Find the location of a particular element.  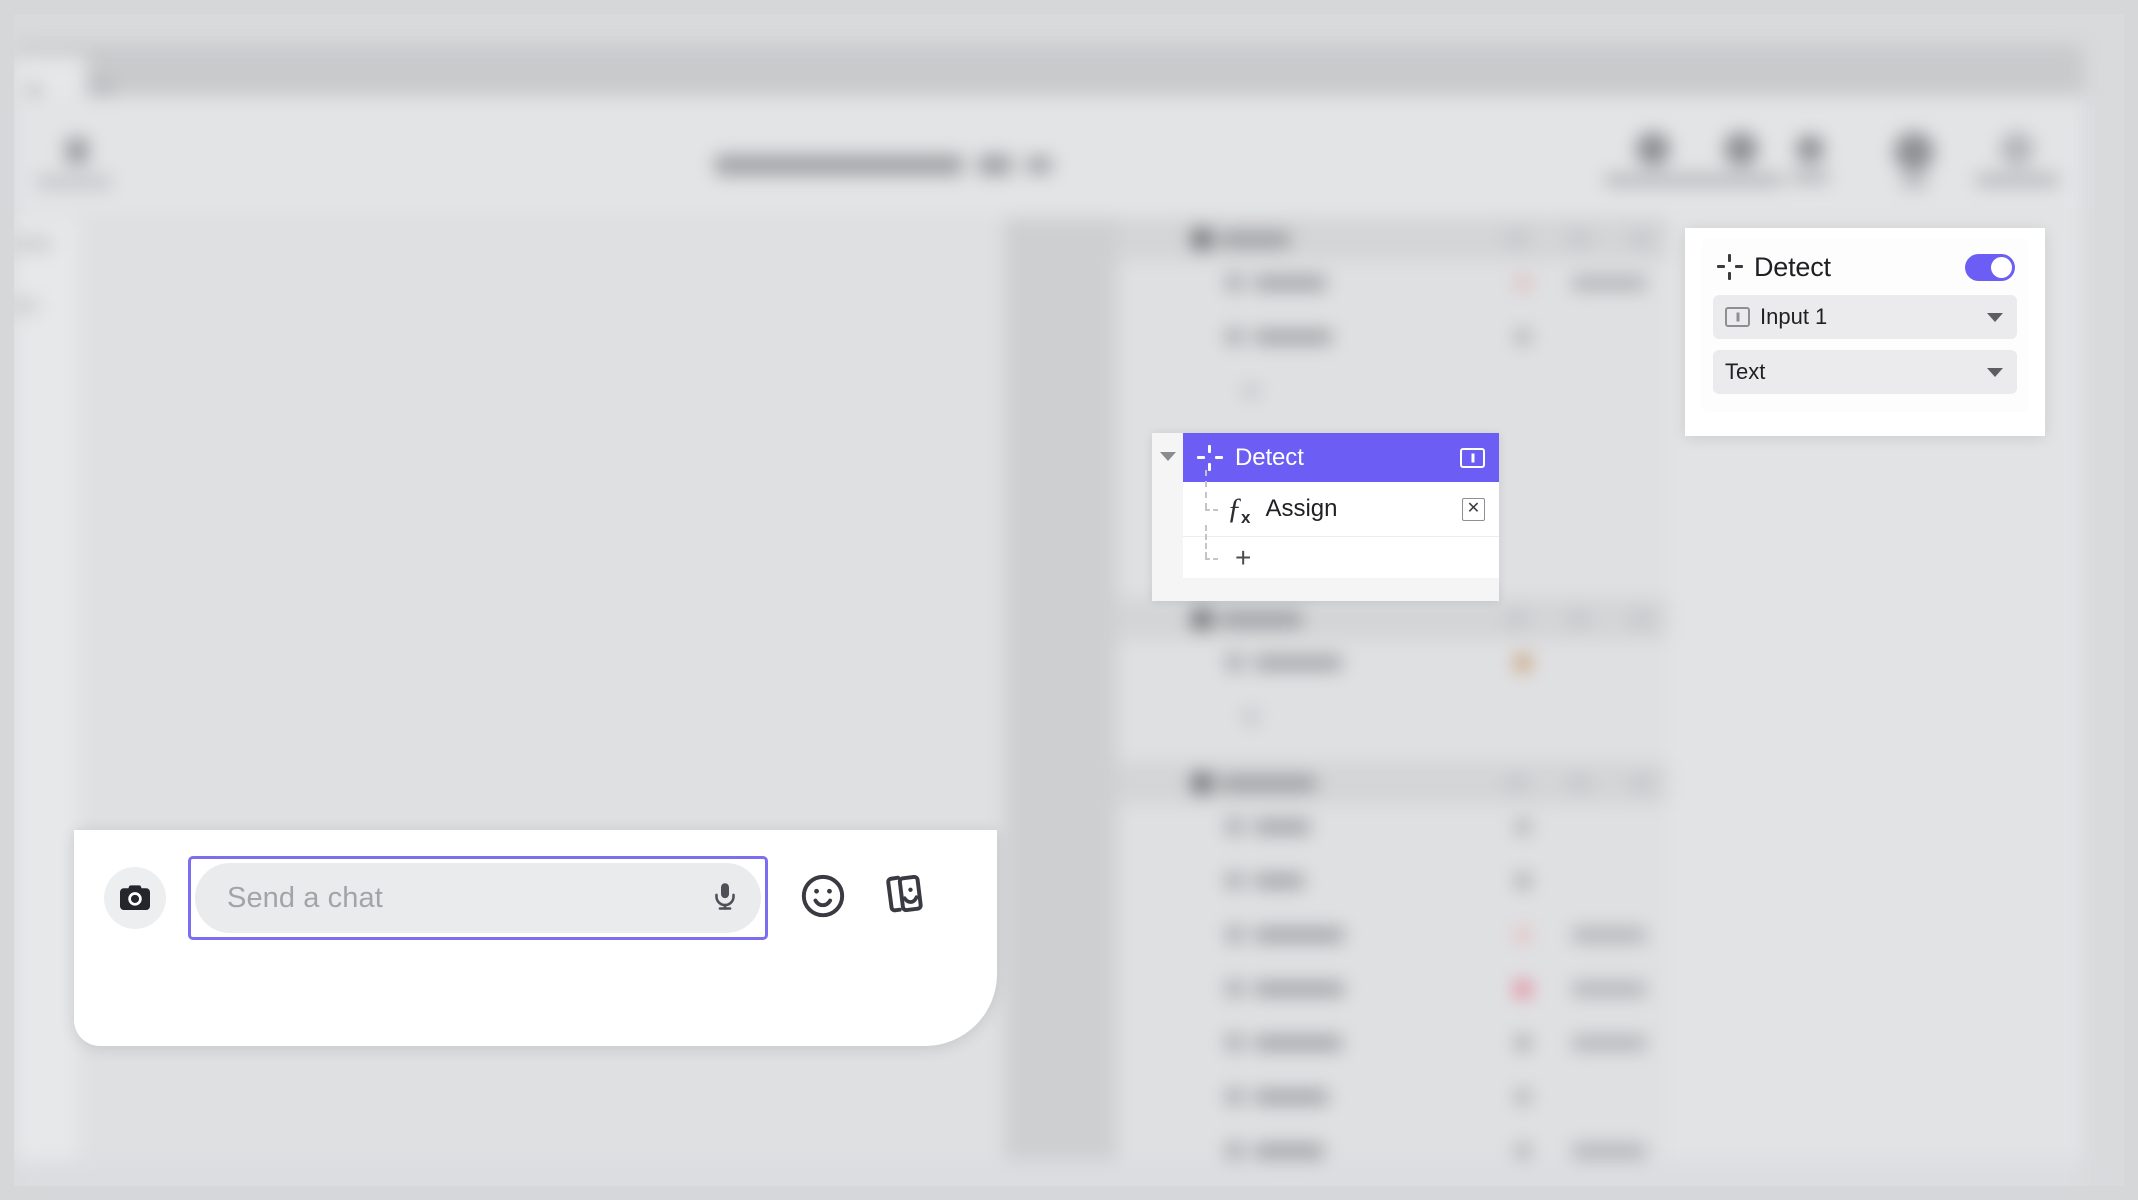

input-select-value: Input 1 is located at coordinates (1794, 316).